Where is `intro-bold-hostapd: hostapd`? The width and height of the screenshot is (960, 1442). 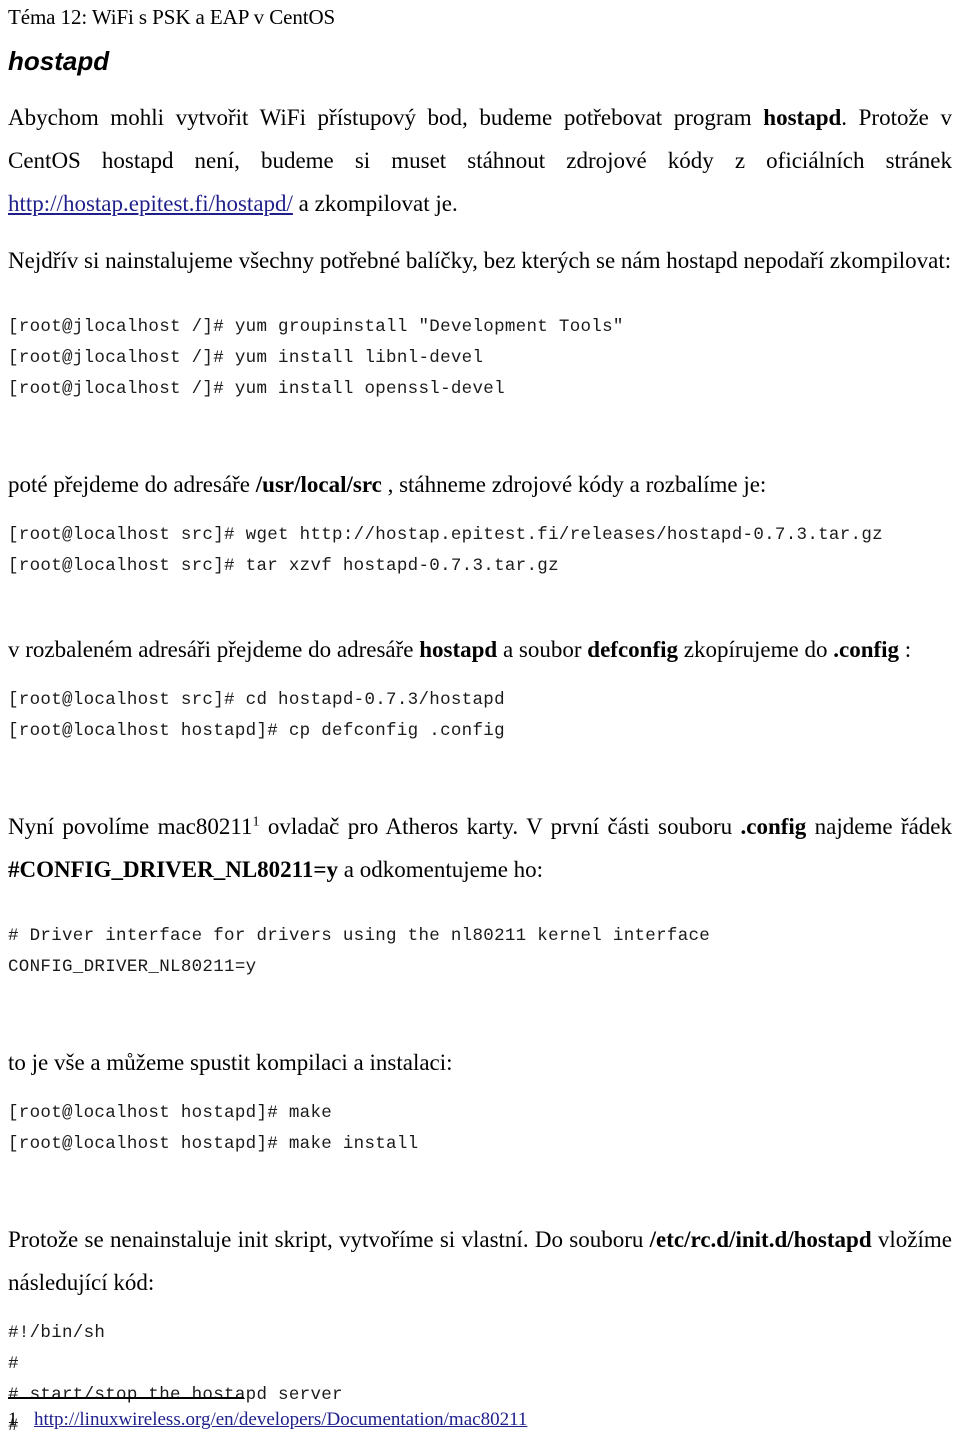
intro-bold-hostapd: hostapd is located at coordinates (802, 117).